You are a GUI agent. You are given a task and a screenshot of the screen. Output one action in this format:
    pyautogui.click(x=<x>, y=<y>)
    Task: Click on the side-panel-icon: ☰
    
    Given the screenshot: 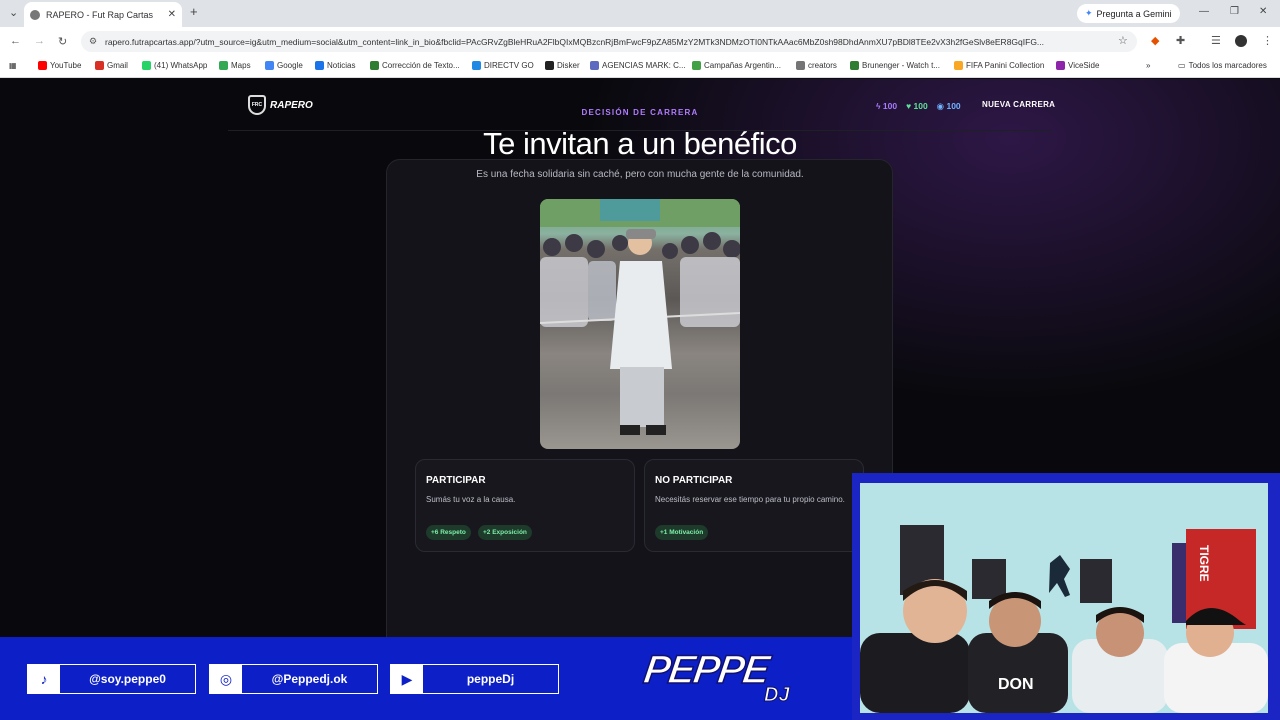 What is the action you would take?
    pyautogui.click(x=1216, y=40)
    